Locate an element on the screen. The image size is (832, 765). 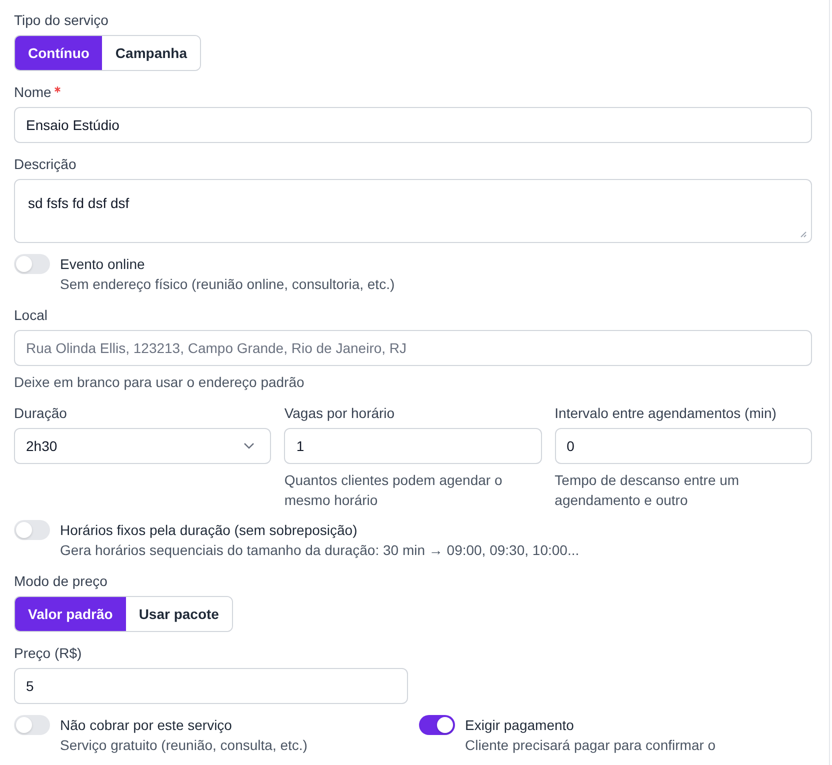
field-label: Intervalo entre agendamentos (min) is located at coordinates (665, 413).